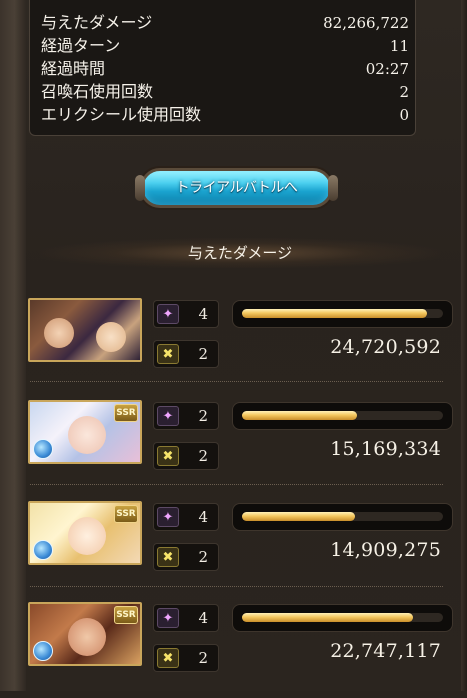 This screenshot has width=467, height=698. Describe the element at coordinates (464, 345) in the screenshot. I see `scrollbar-track` at that location.